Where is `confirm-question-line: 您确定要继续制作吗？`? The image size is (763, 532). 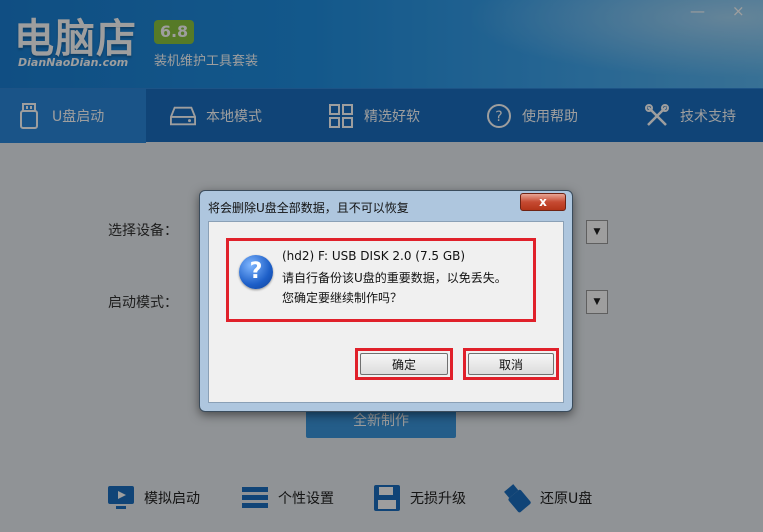 confirm-question-line: 您确定要继续制作吗？ is located at coordinates (342, 298).